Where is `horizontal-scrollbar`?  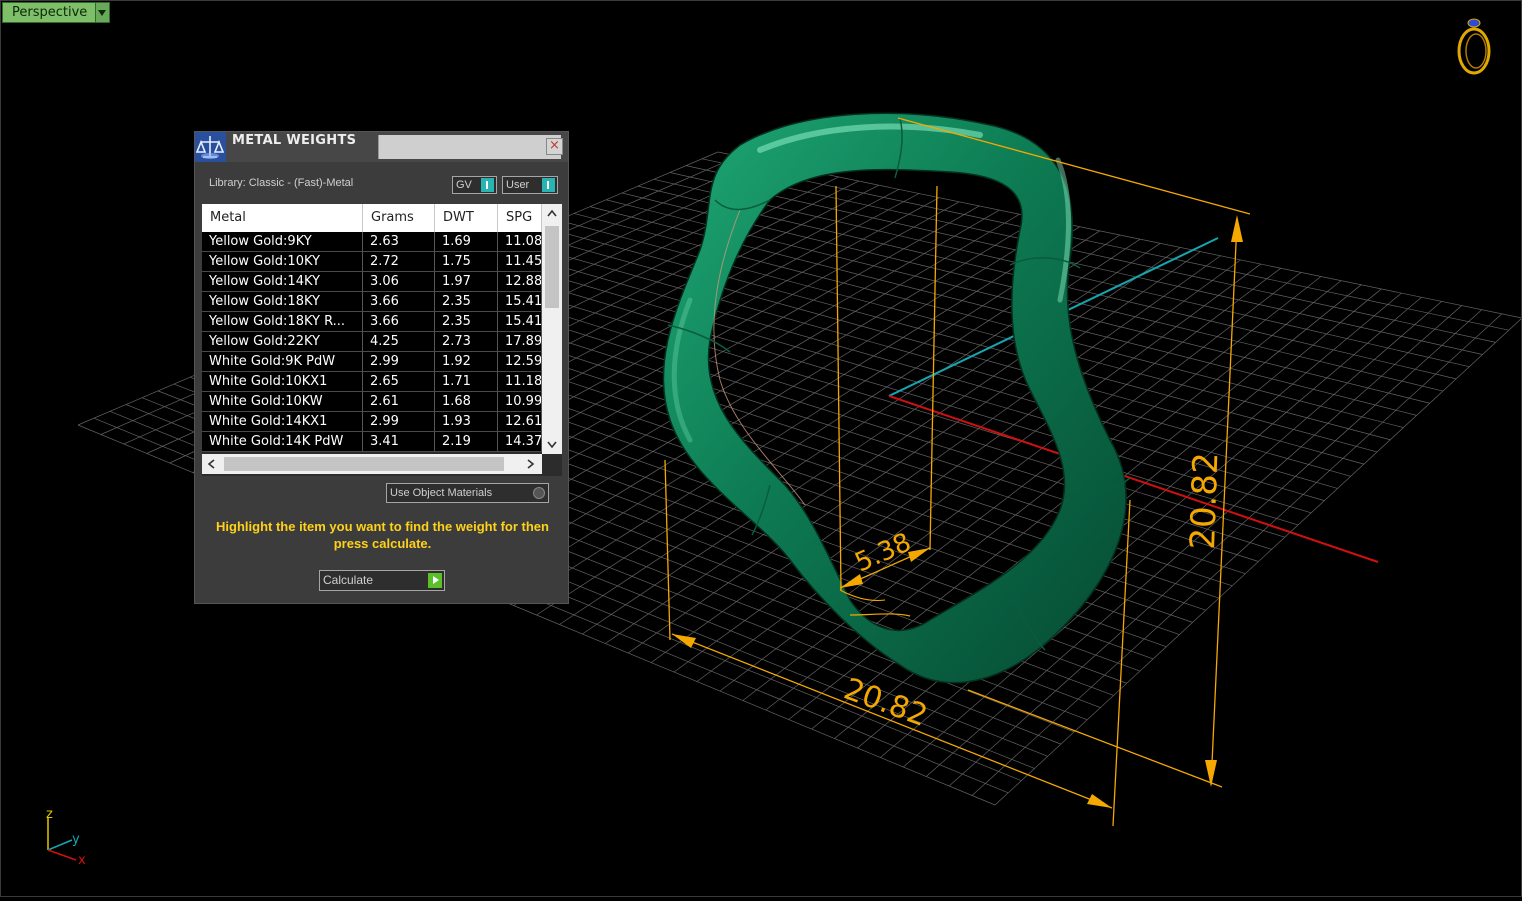
horizontal-scrollbar is located at coordinates (372, 464).